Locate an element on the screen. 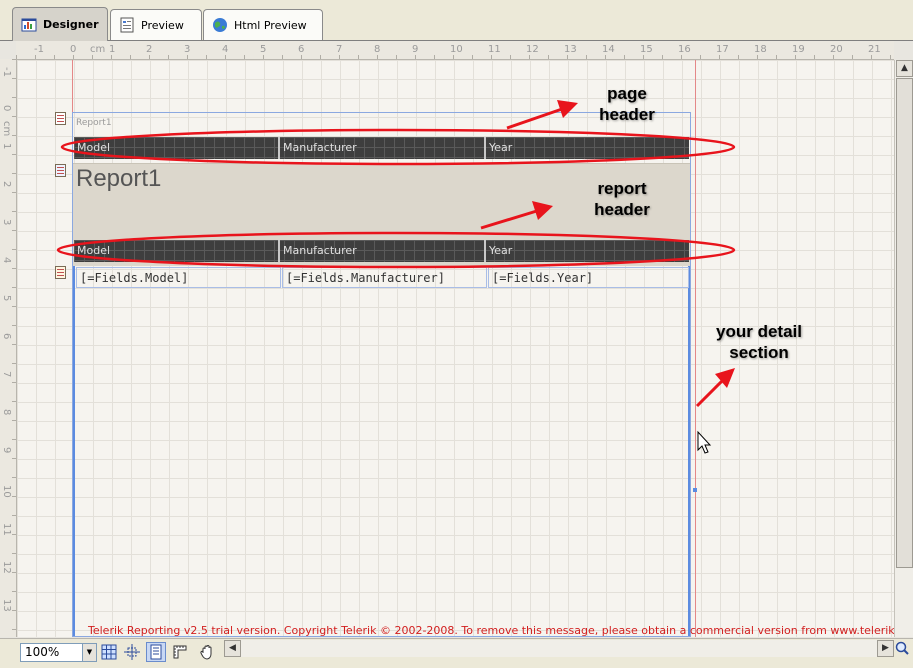 Image resolution: width=913 pixels, height=668 pixels. grid-icon is located at coordinates (109, 652).